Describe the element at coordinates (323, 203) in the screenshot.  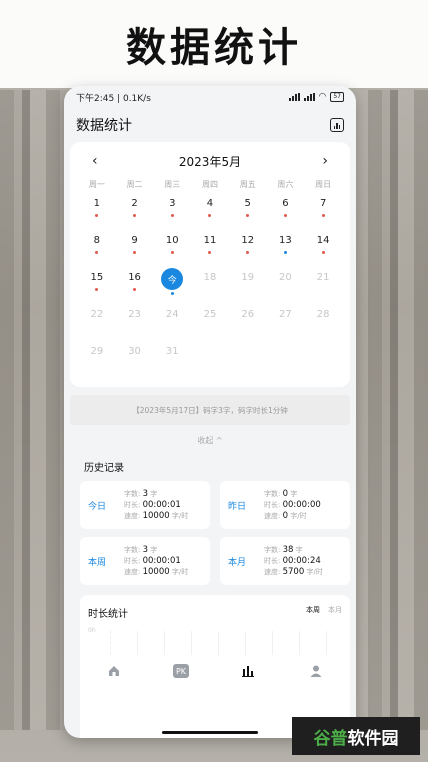
I see `day-number: 7` at that location.